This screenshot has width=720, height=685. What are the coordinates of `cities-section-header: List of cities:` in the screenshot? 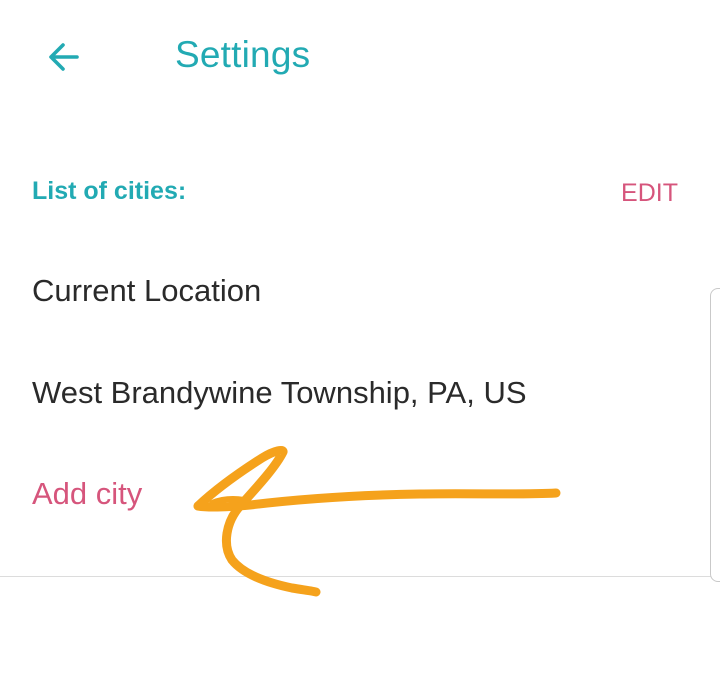 It's located at (109, 191).